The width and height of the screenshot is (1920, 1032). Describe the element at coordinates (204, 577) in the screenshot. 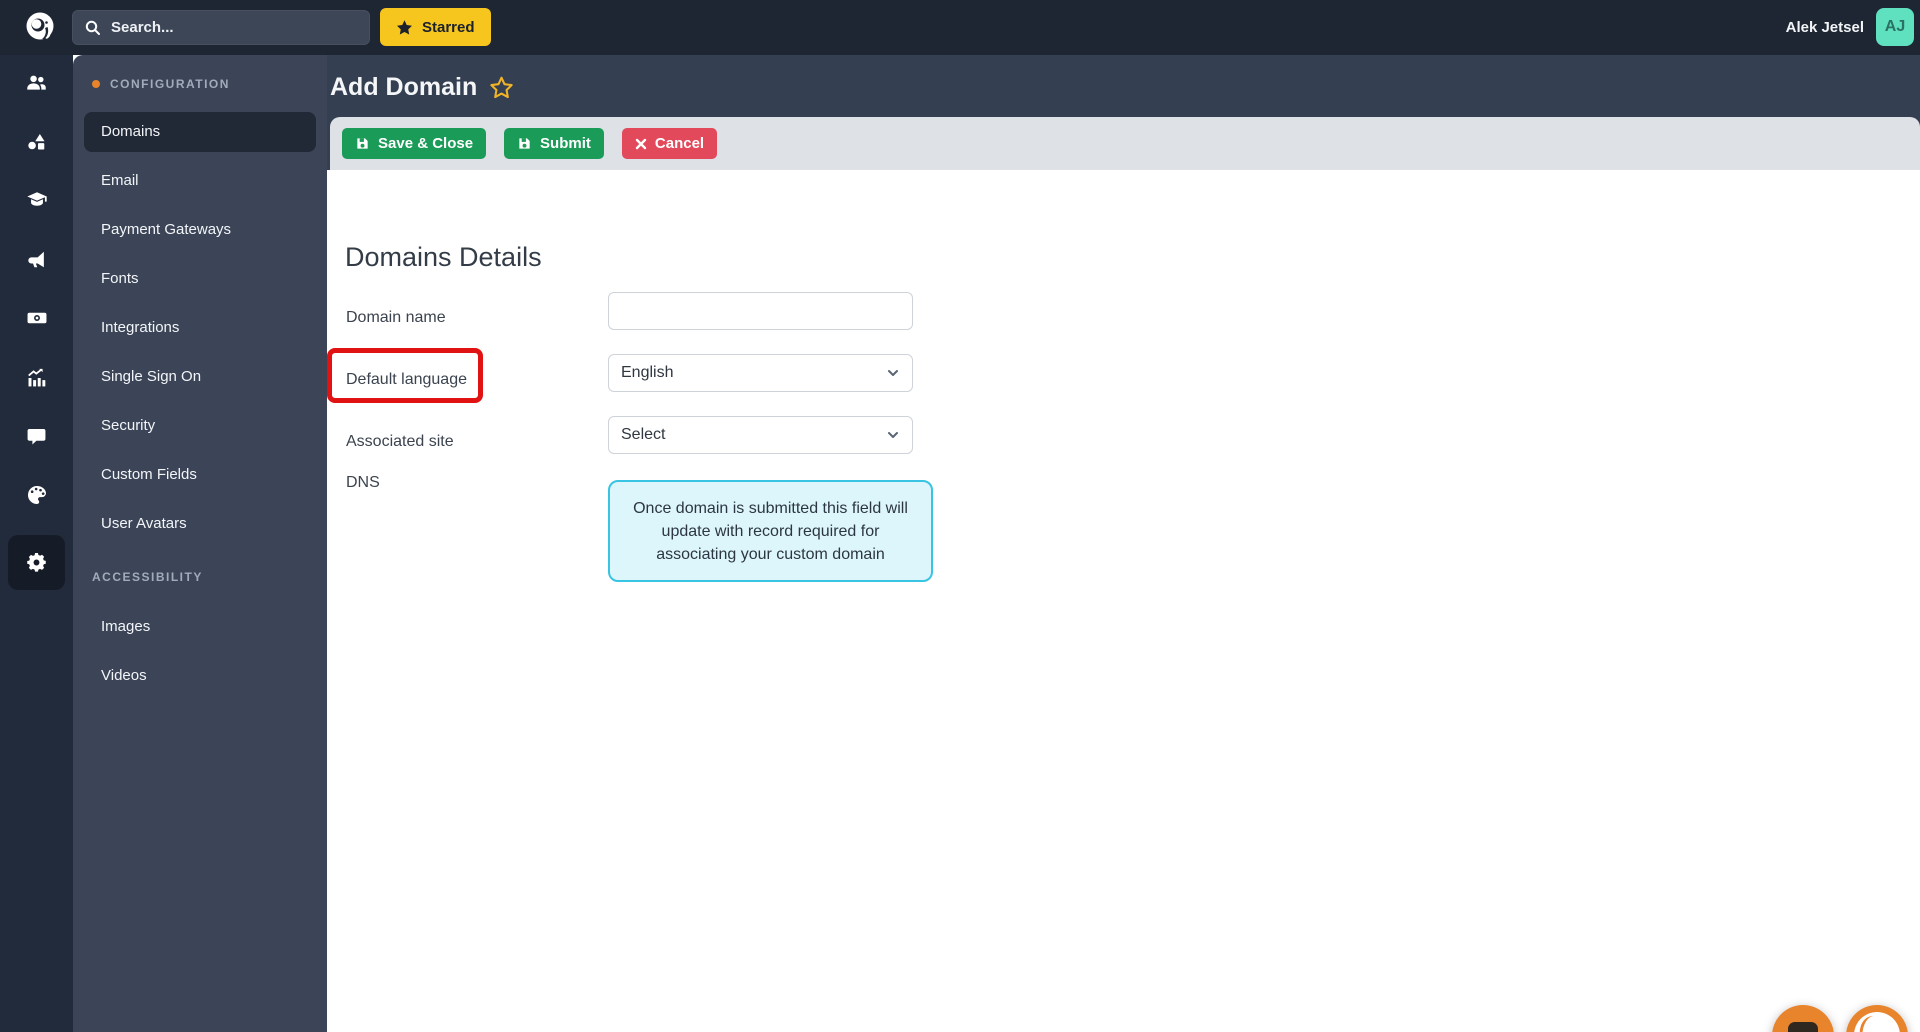

I see `sidebar-section-accessibility: ACCESSIBILITY` at that location.